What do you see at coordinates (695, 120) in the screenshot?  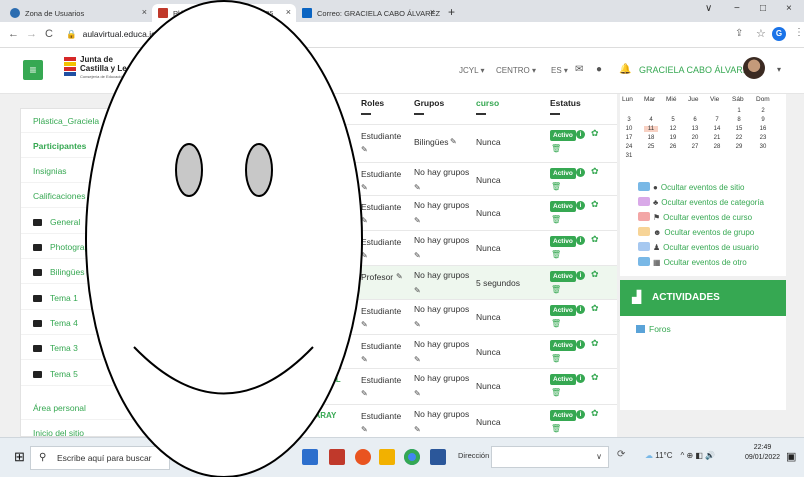 I see `calendar-day: 6` at bounding box center [695, 120].